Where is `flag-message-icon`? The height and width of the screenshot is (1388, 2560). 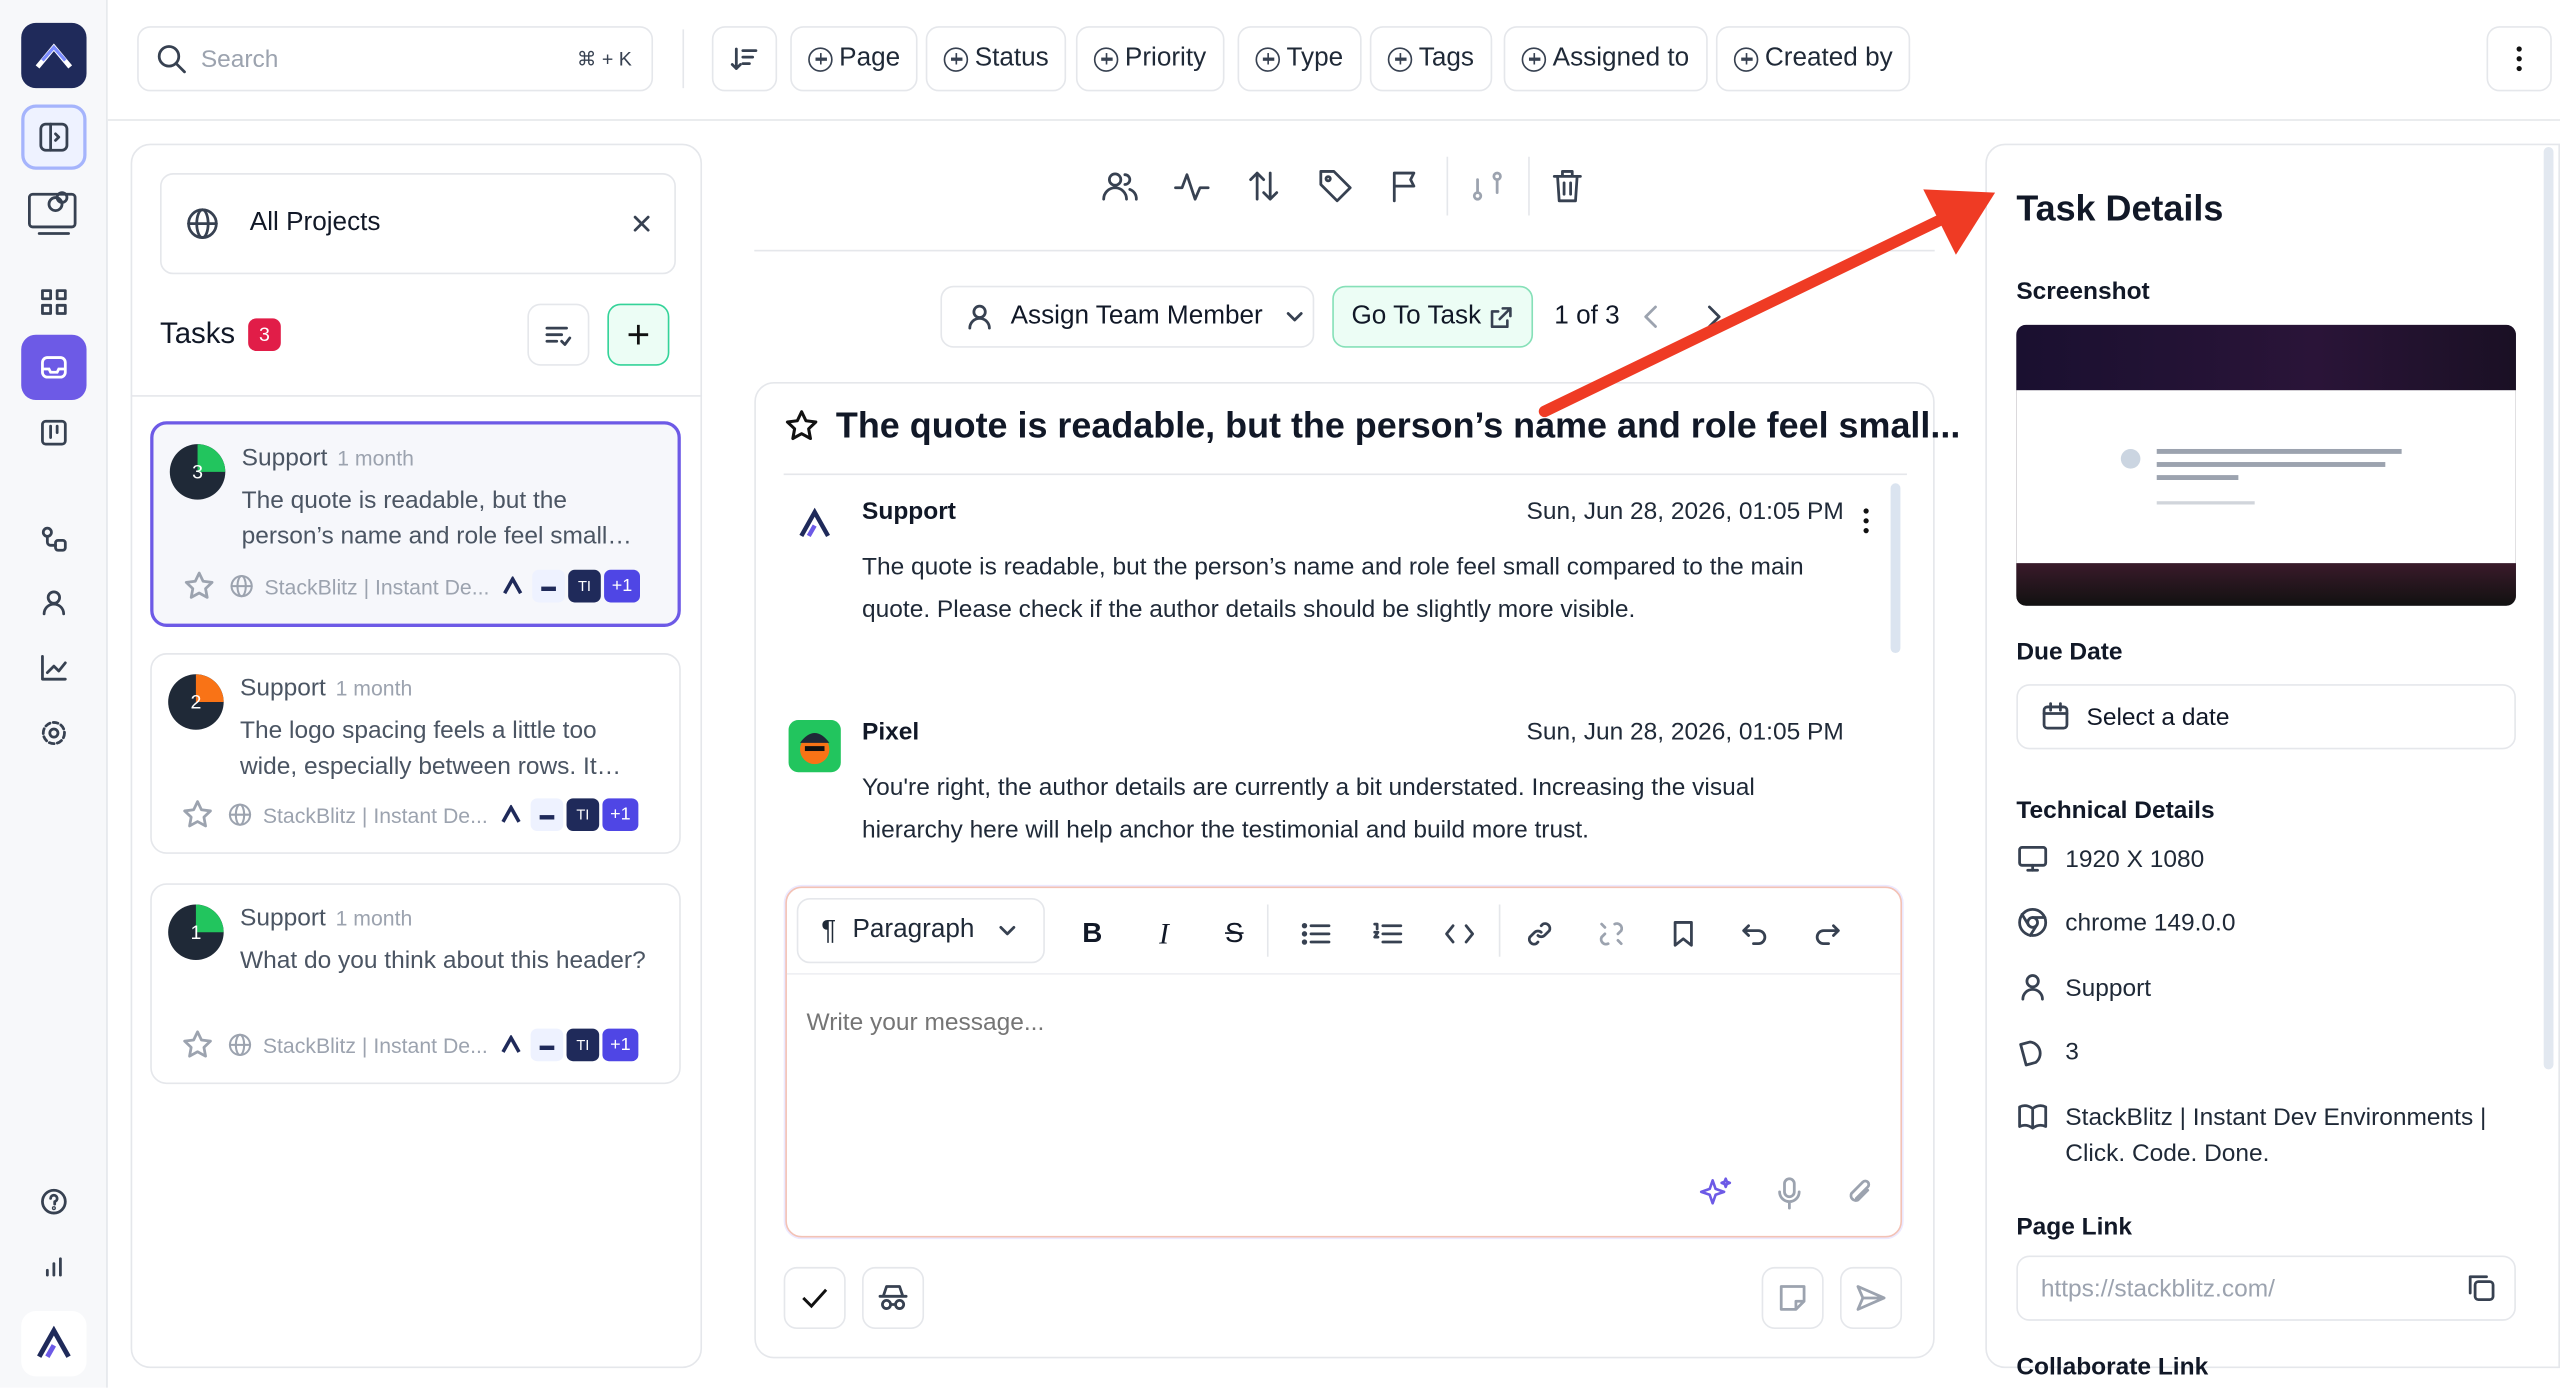
flag-message-icon is located at coordinates (1407, 186).